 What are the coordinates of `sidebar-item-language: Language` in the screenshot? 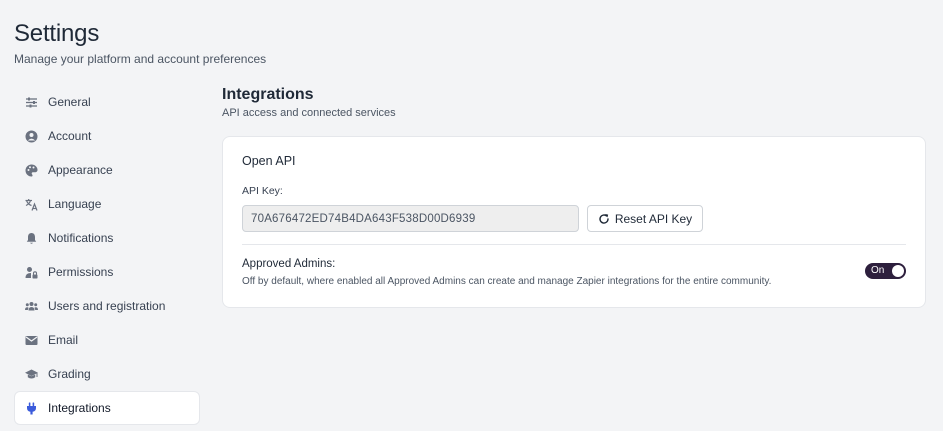 It's located at (107, 204).